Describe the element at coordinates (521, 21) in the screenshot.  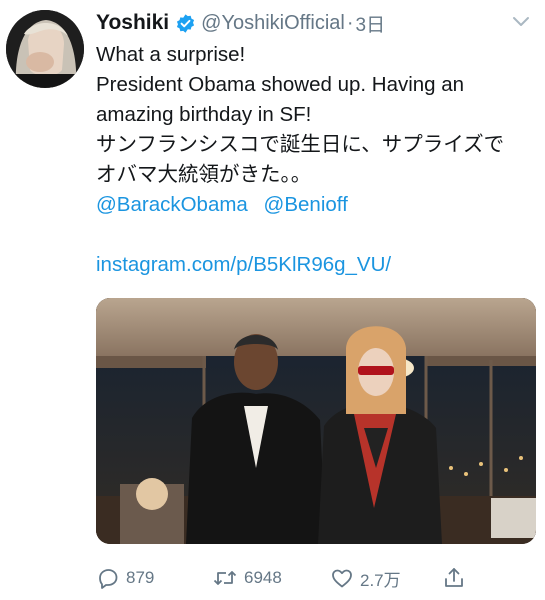
I see `chevron-down-icon` at that location.